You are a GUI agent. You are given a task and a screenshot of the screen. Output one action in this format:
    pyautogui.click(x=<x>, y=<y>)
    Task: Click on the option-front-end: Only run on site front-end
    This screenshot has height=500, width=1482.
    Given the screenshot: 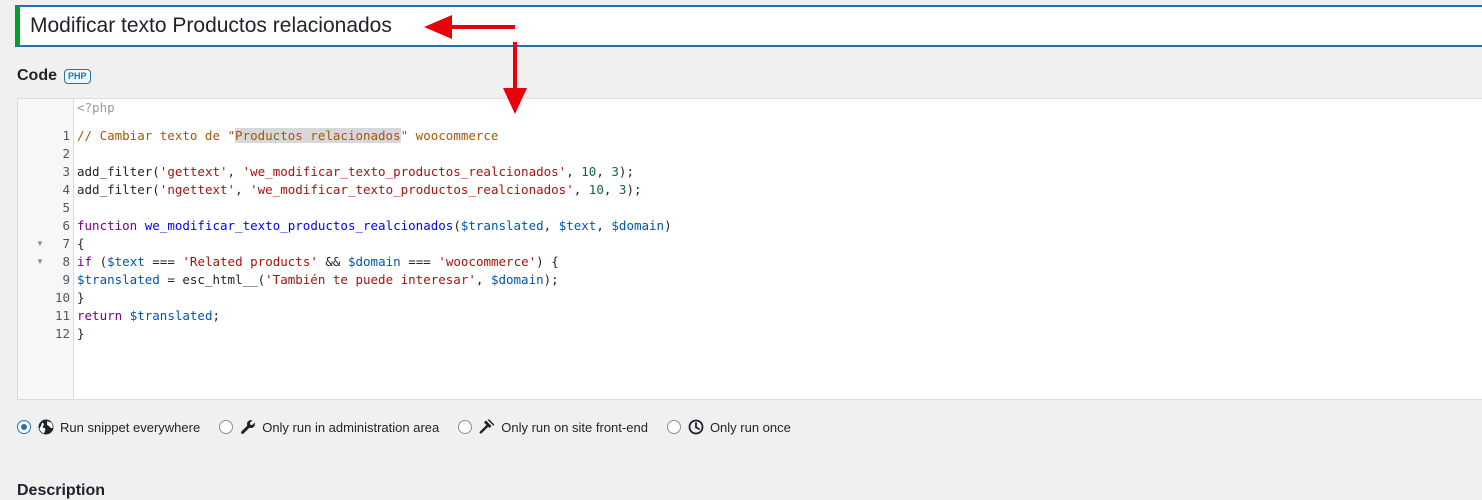 What is the action you would take?
    pyautogui.click(x=553, y=427)
    